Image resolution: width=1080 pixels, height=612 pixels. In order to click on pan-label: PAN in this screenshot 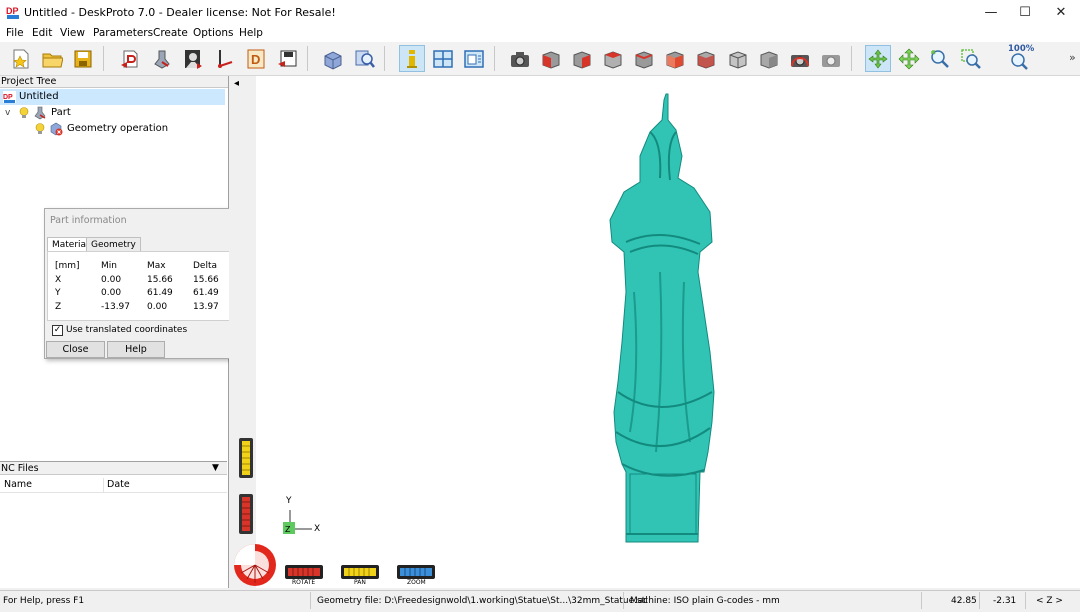, I will do `click(360, 582)`.